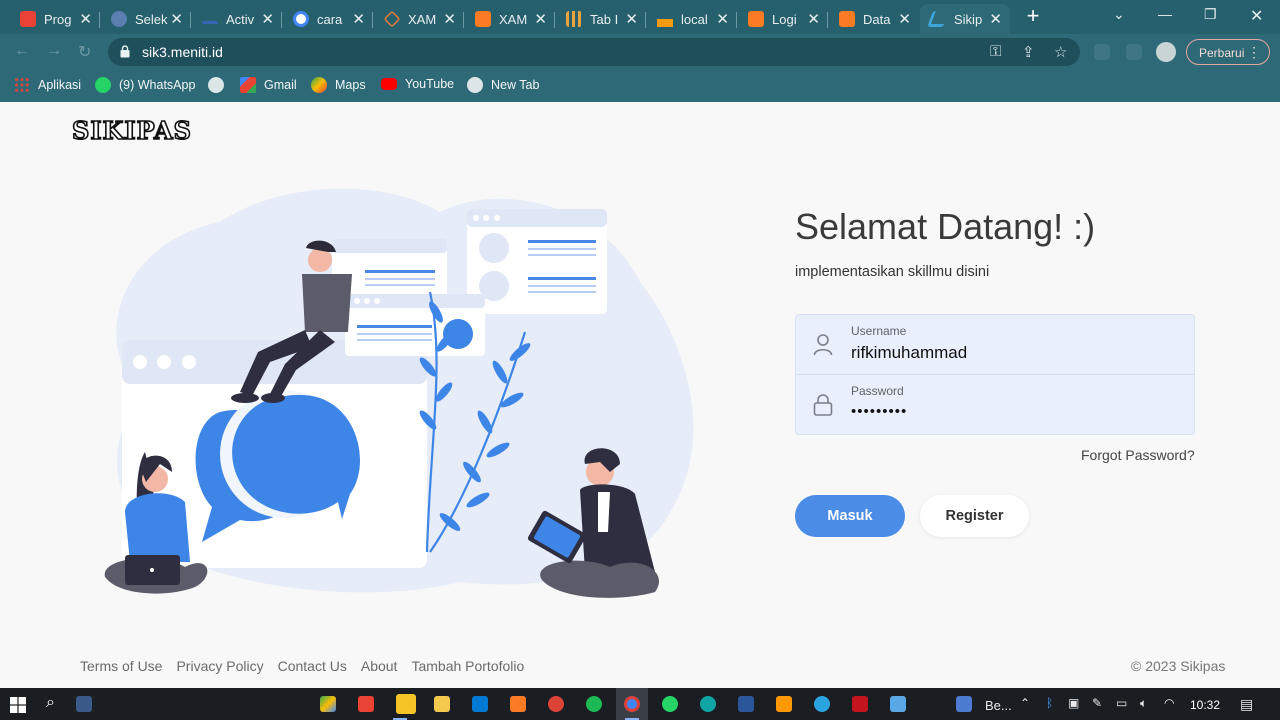  What do you see at coordinates (850, 516) in the screenshot?
I see `login-button: Masuk` at bounding box center [850, 516].